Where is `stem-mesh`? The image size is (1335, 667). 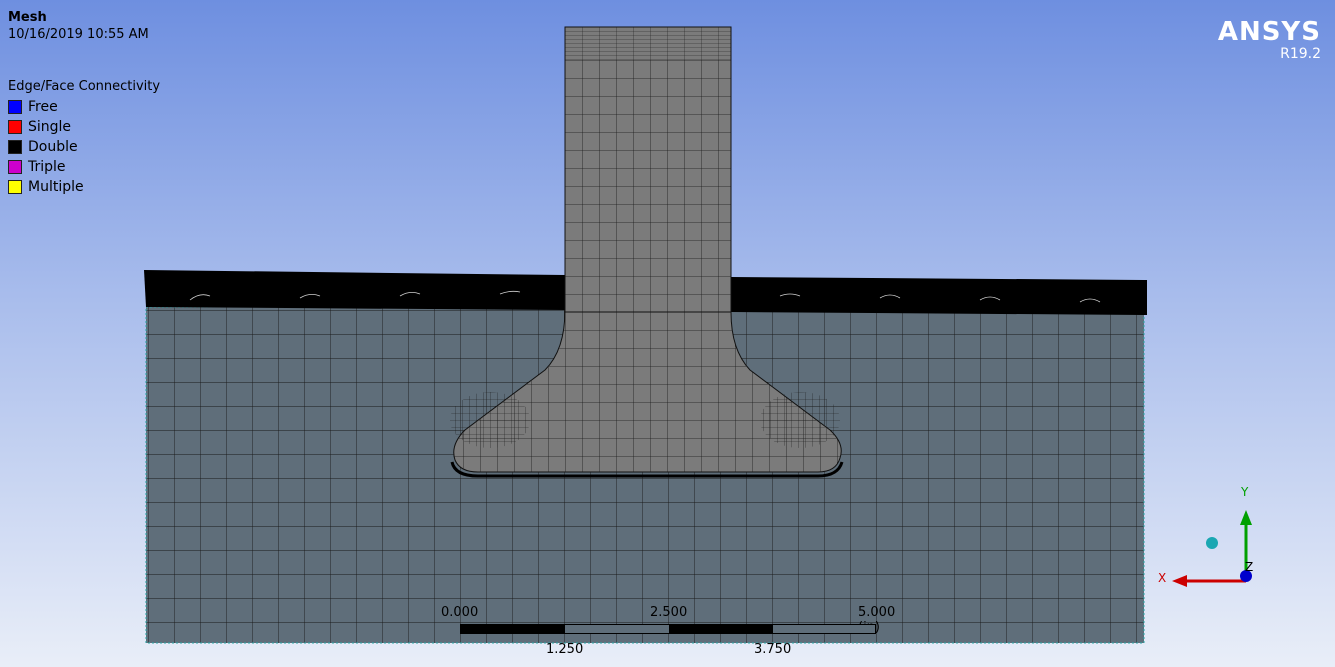
stem-mesh is located at coordinates (648, 169).